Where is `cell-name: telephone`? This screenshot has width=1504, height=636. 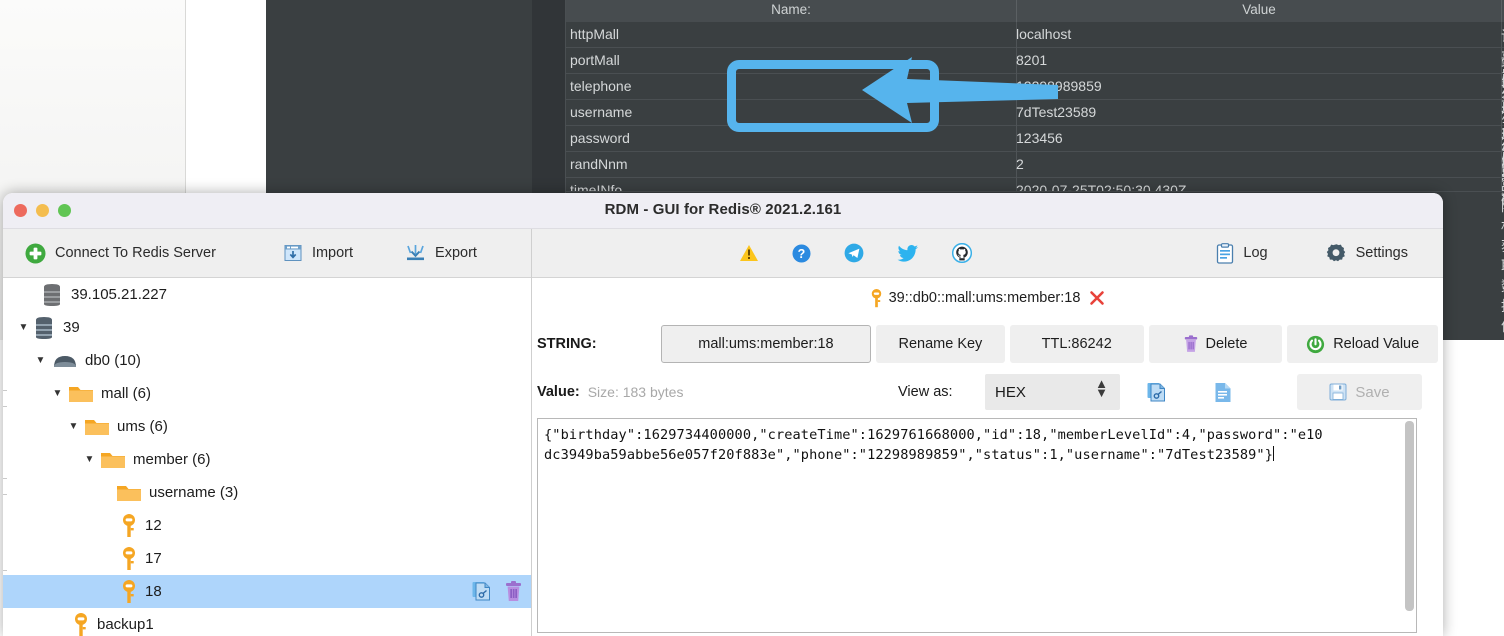 cell-name: telephone is located at coordinates (601, 86).